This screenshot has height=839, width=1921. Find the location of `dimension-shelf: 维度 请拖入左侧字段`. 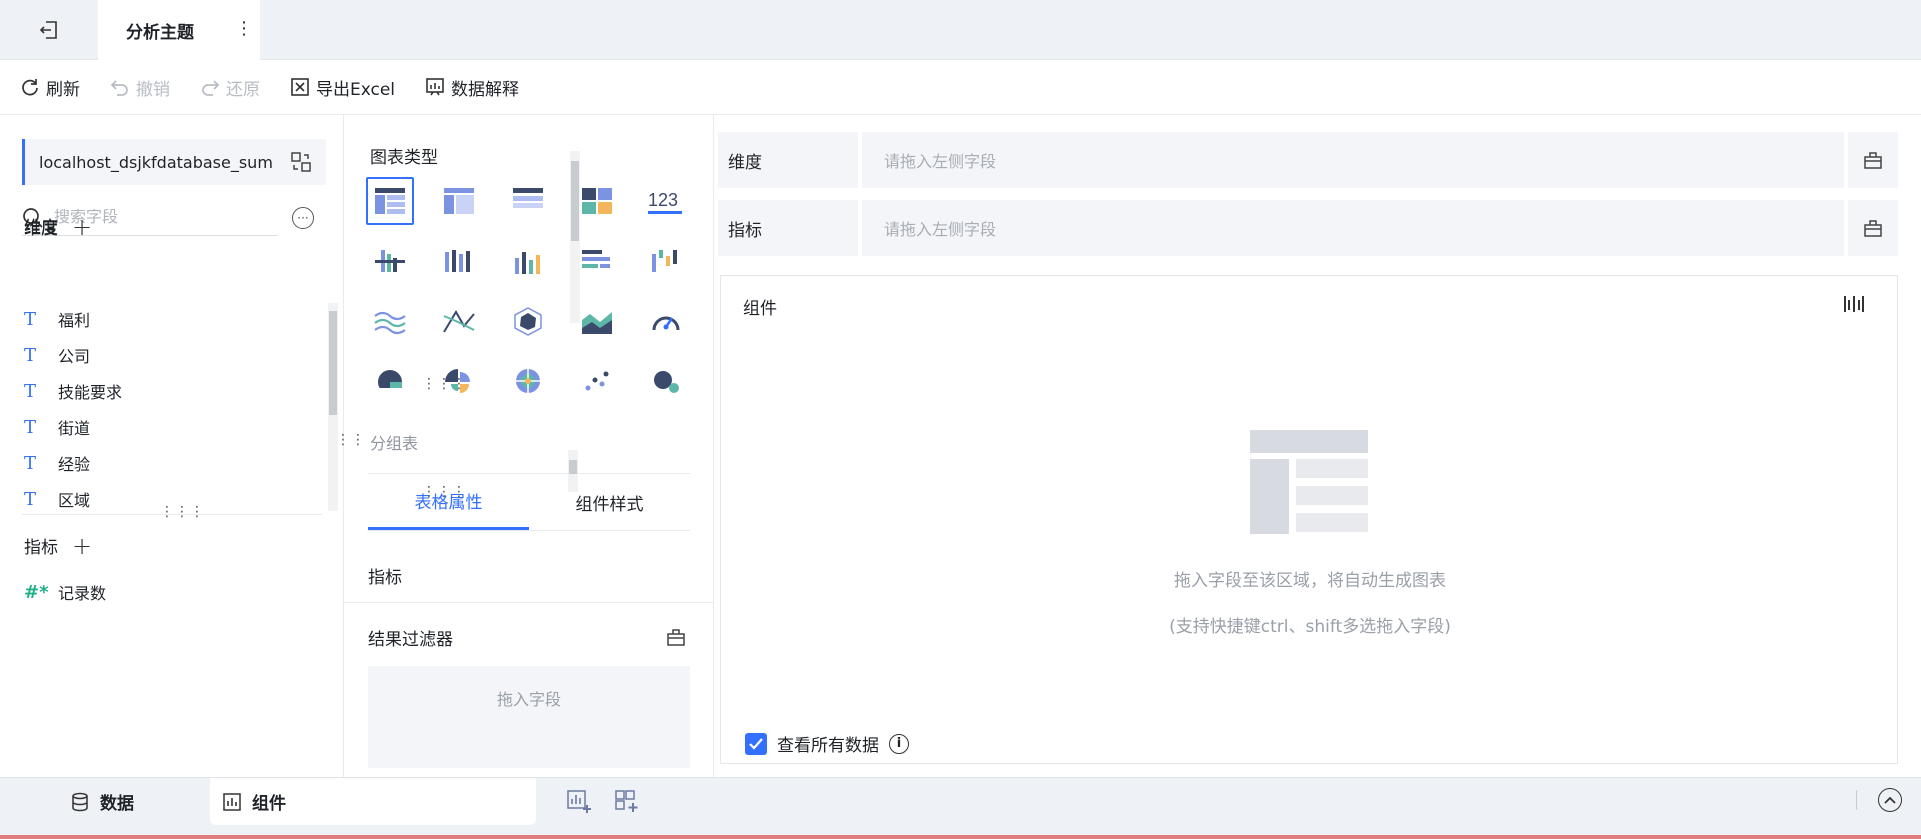

dimension-shelf: 维度 请拖入左侧字段 is located at coordinates (1308, 160).